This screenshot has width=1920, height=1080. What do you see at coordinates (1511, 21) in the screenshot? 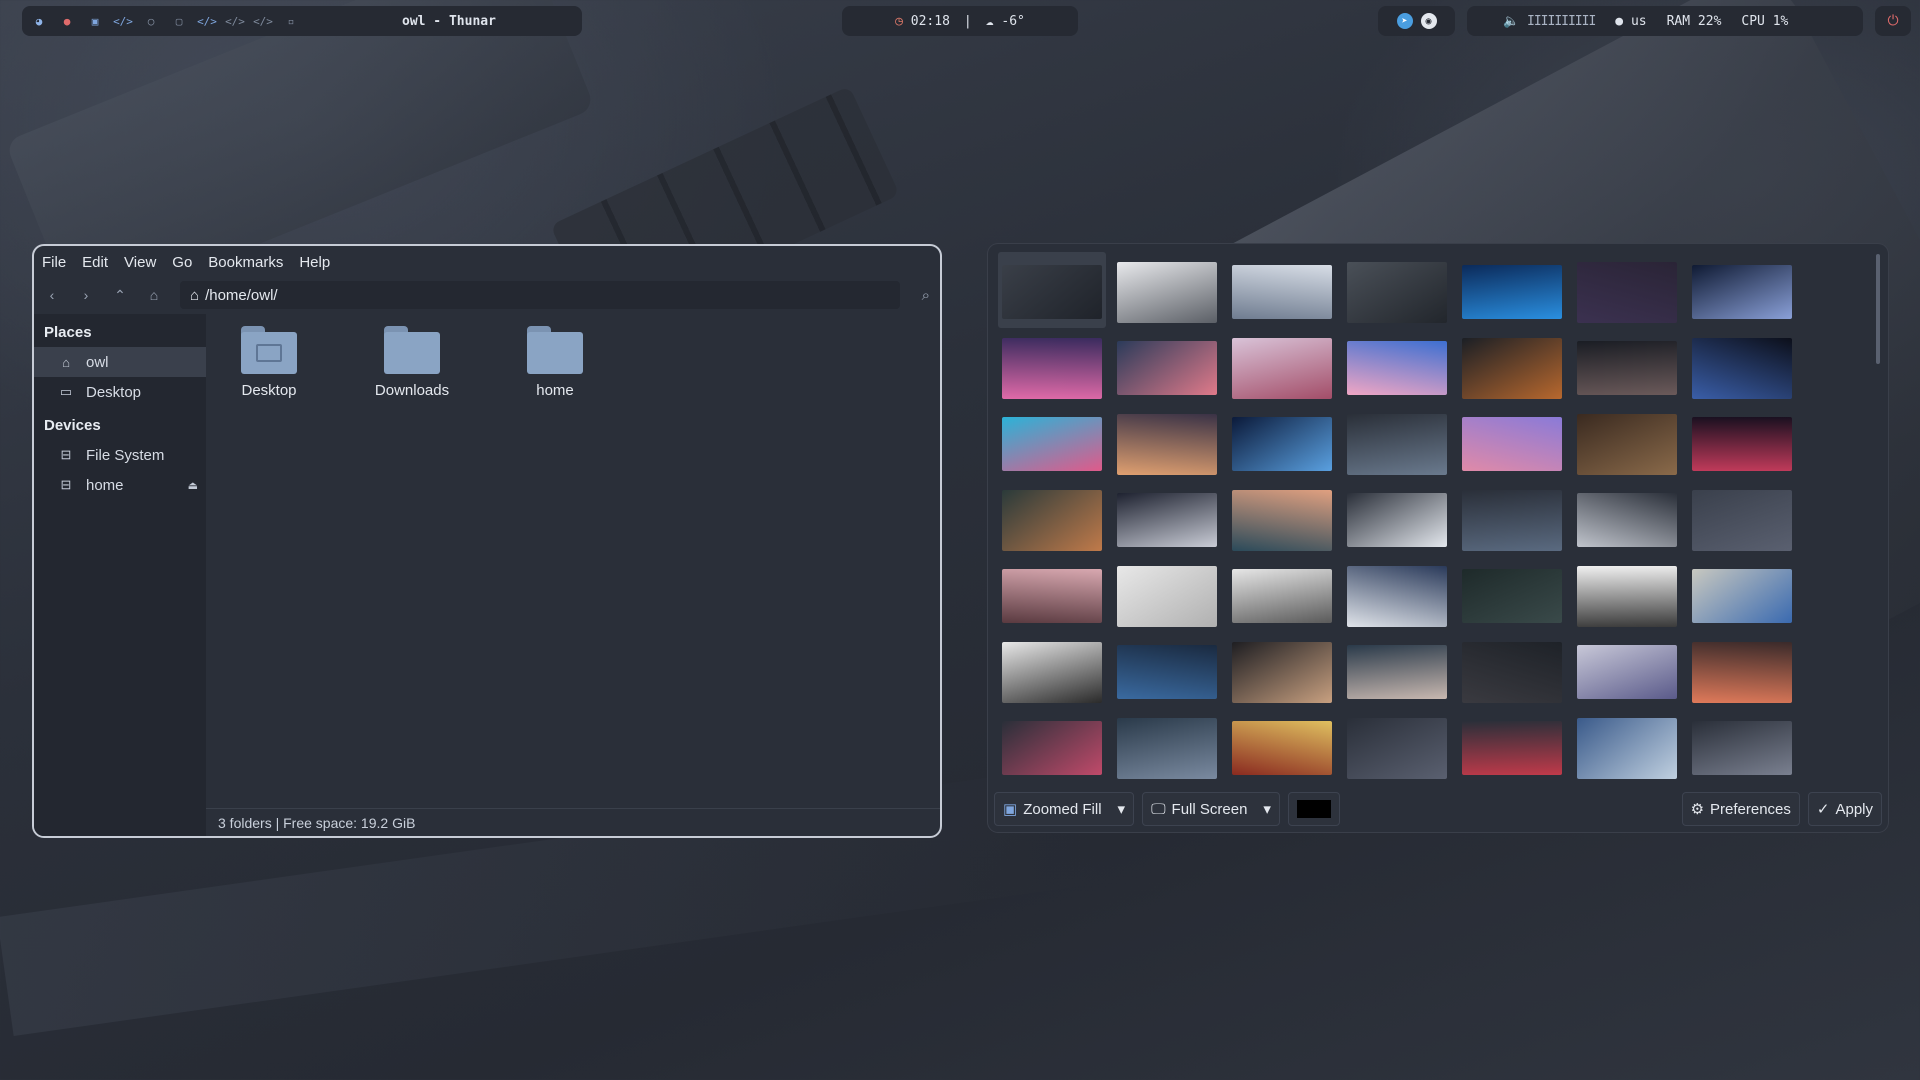
I see `volume-icon: 🔈` at bounding box center [1511, 21].